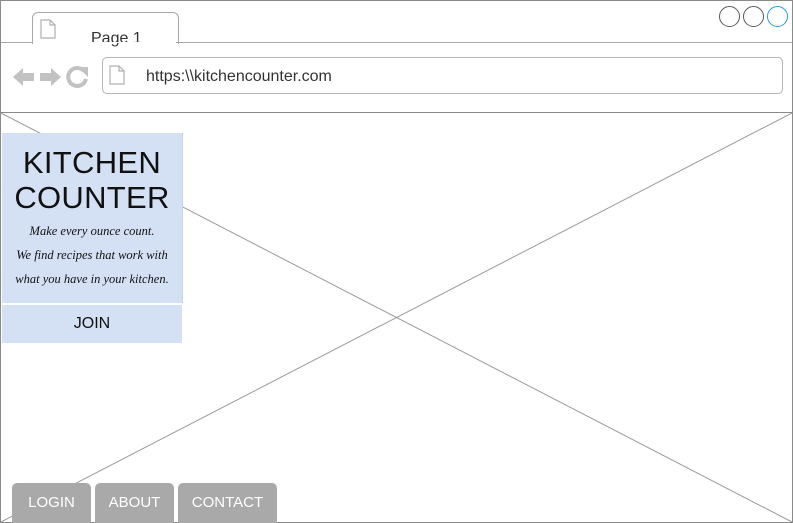 This screenshot has height=523, width=793. Describe the element at coordinates (442, 75) in the screenshot. I see `address-bar: https:\\kitchencounter.com` at that location.